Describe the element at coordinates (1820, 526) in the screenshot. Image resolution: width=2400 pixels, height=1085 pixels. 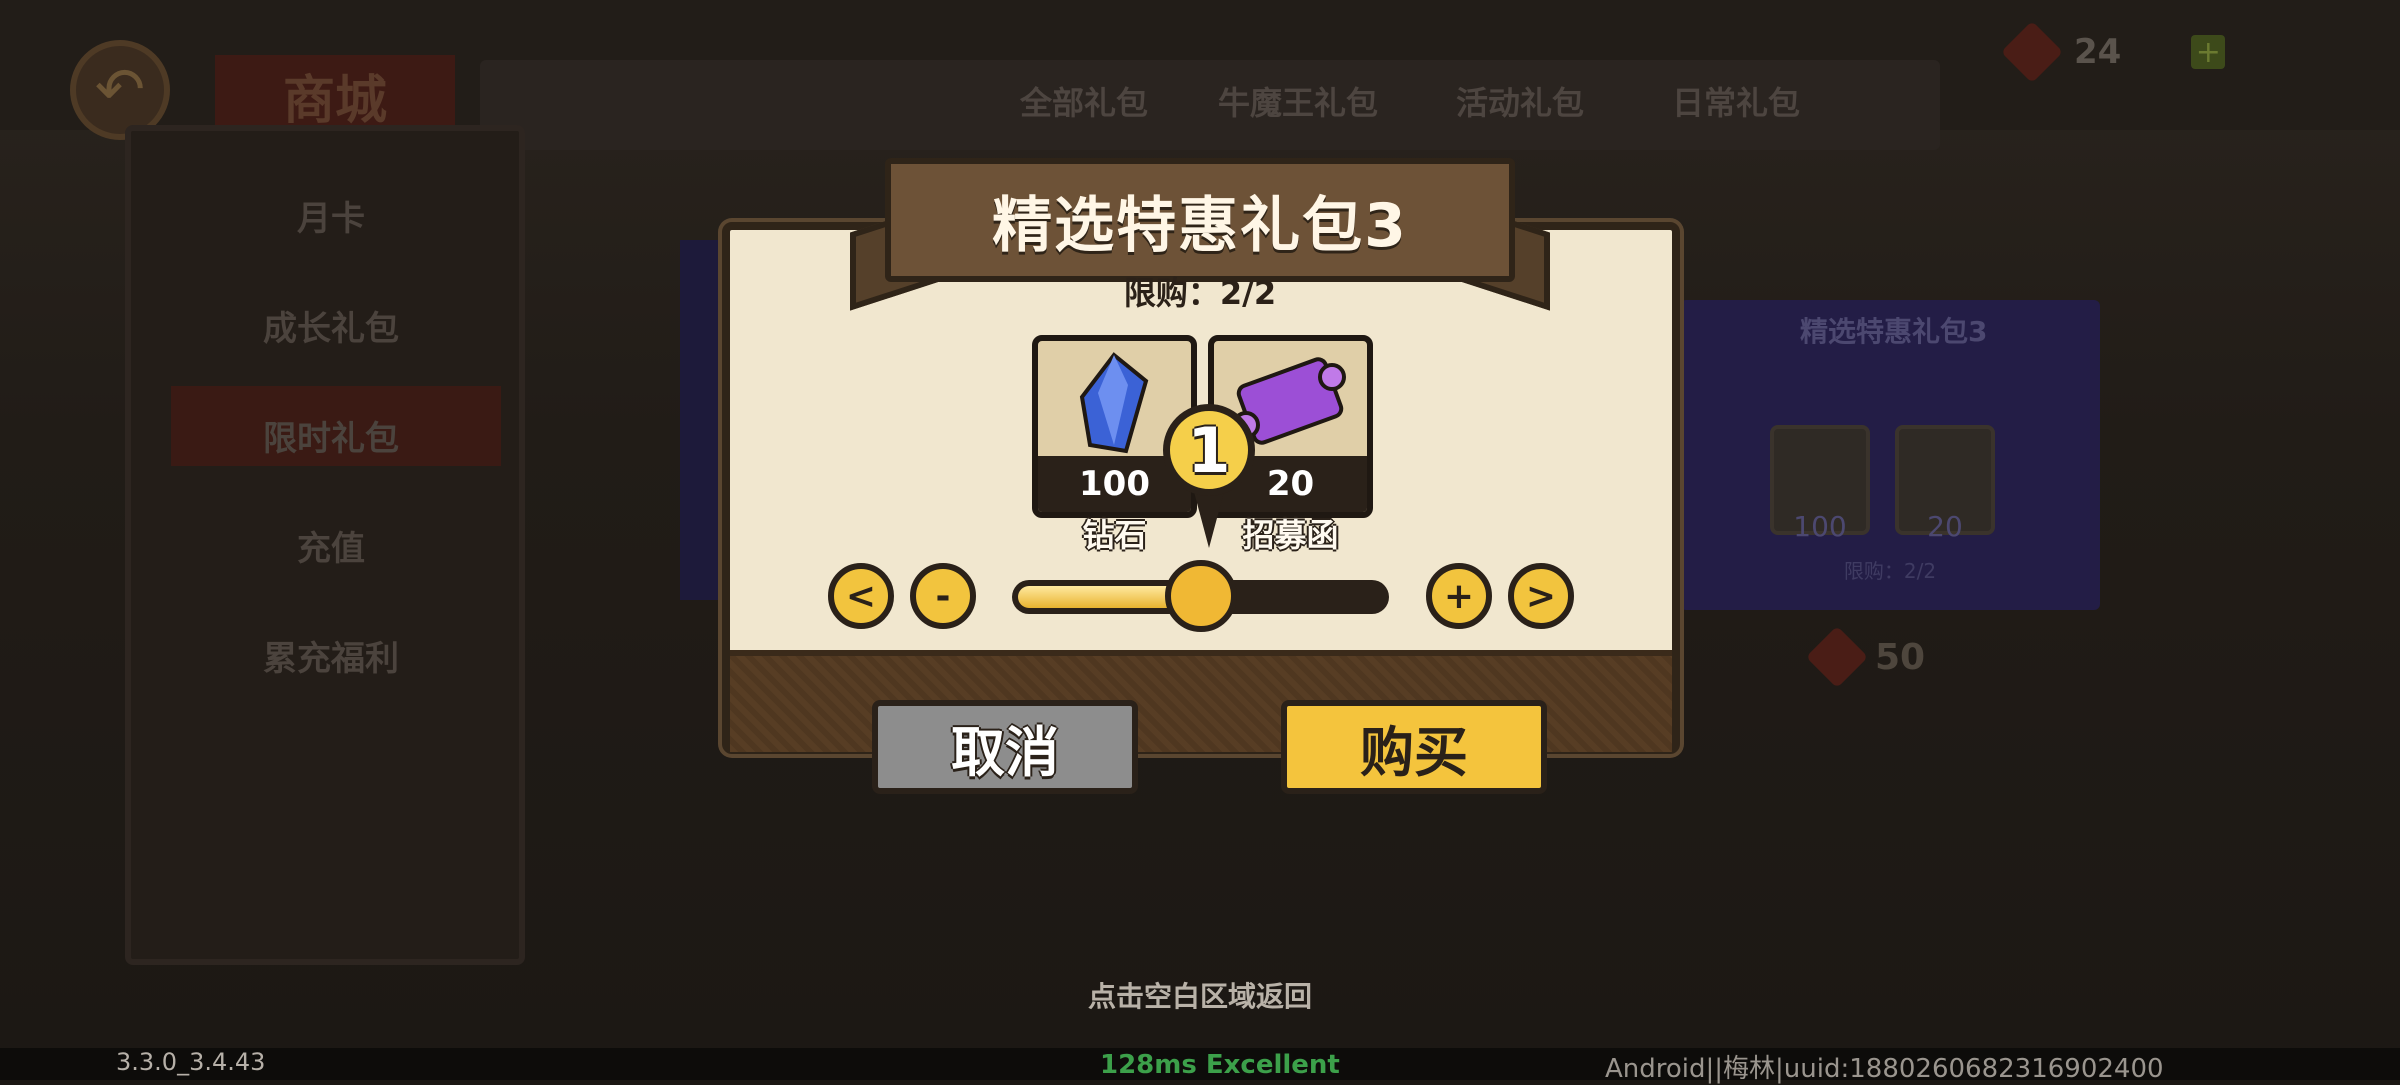
I see `card-item-qty: 100` at that location.